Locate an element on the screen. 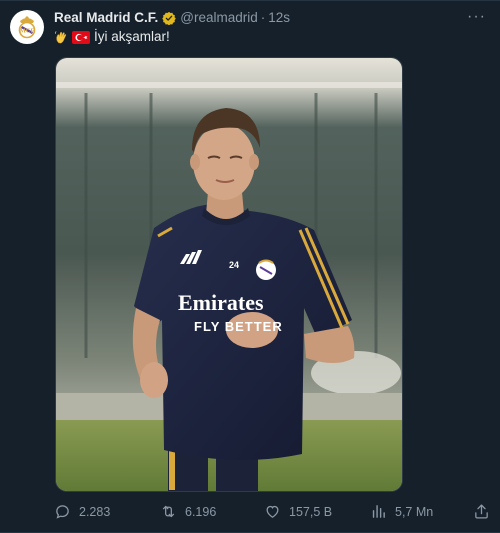  repost-button: 6.196 is located at coordinates (188, 511).